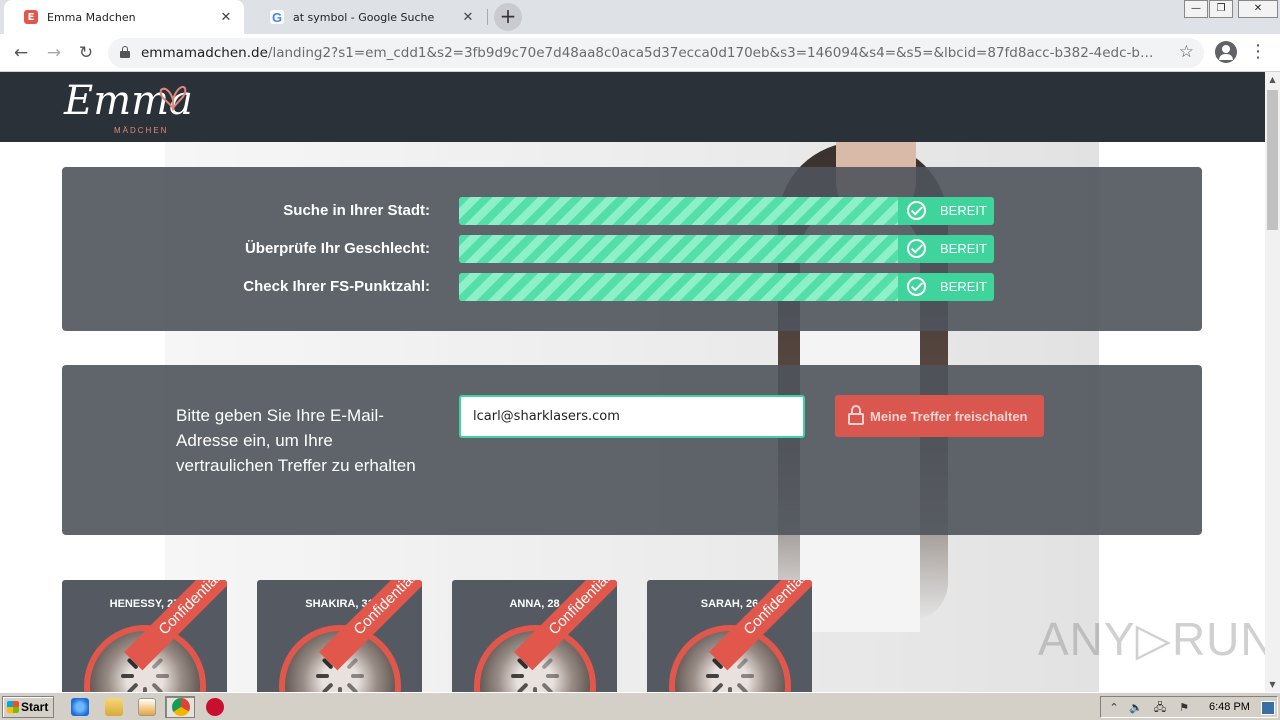 This screenshot has height=720, width=1280. I want to click on show-desktop-icon, so click(1268, 708).